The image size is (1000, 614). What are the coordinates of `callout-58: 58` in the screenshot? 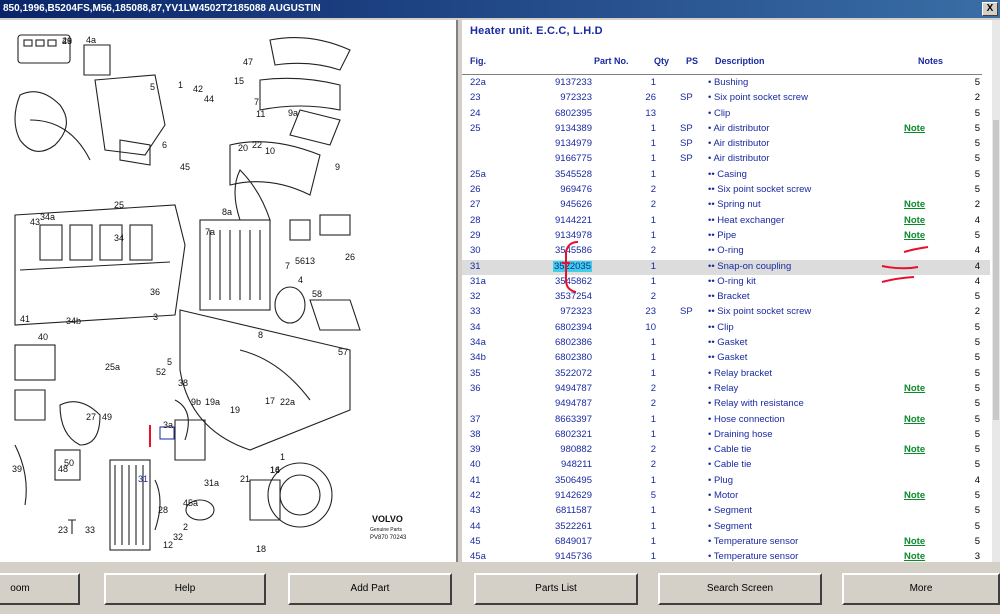 It's located at (317, 294).